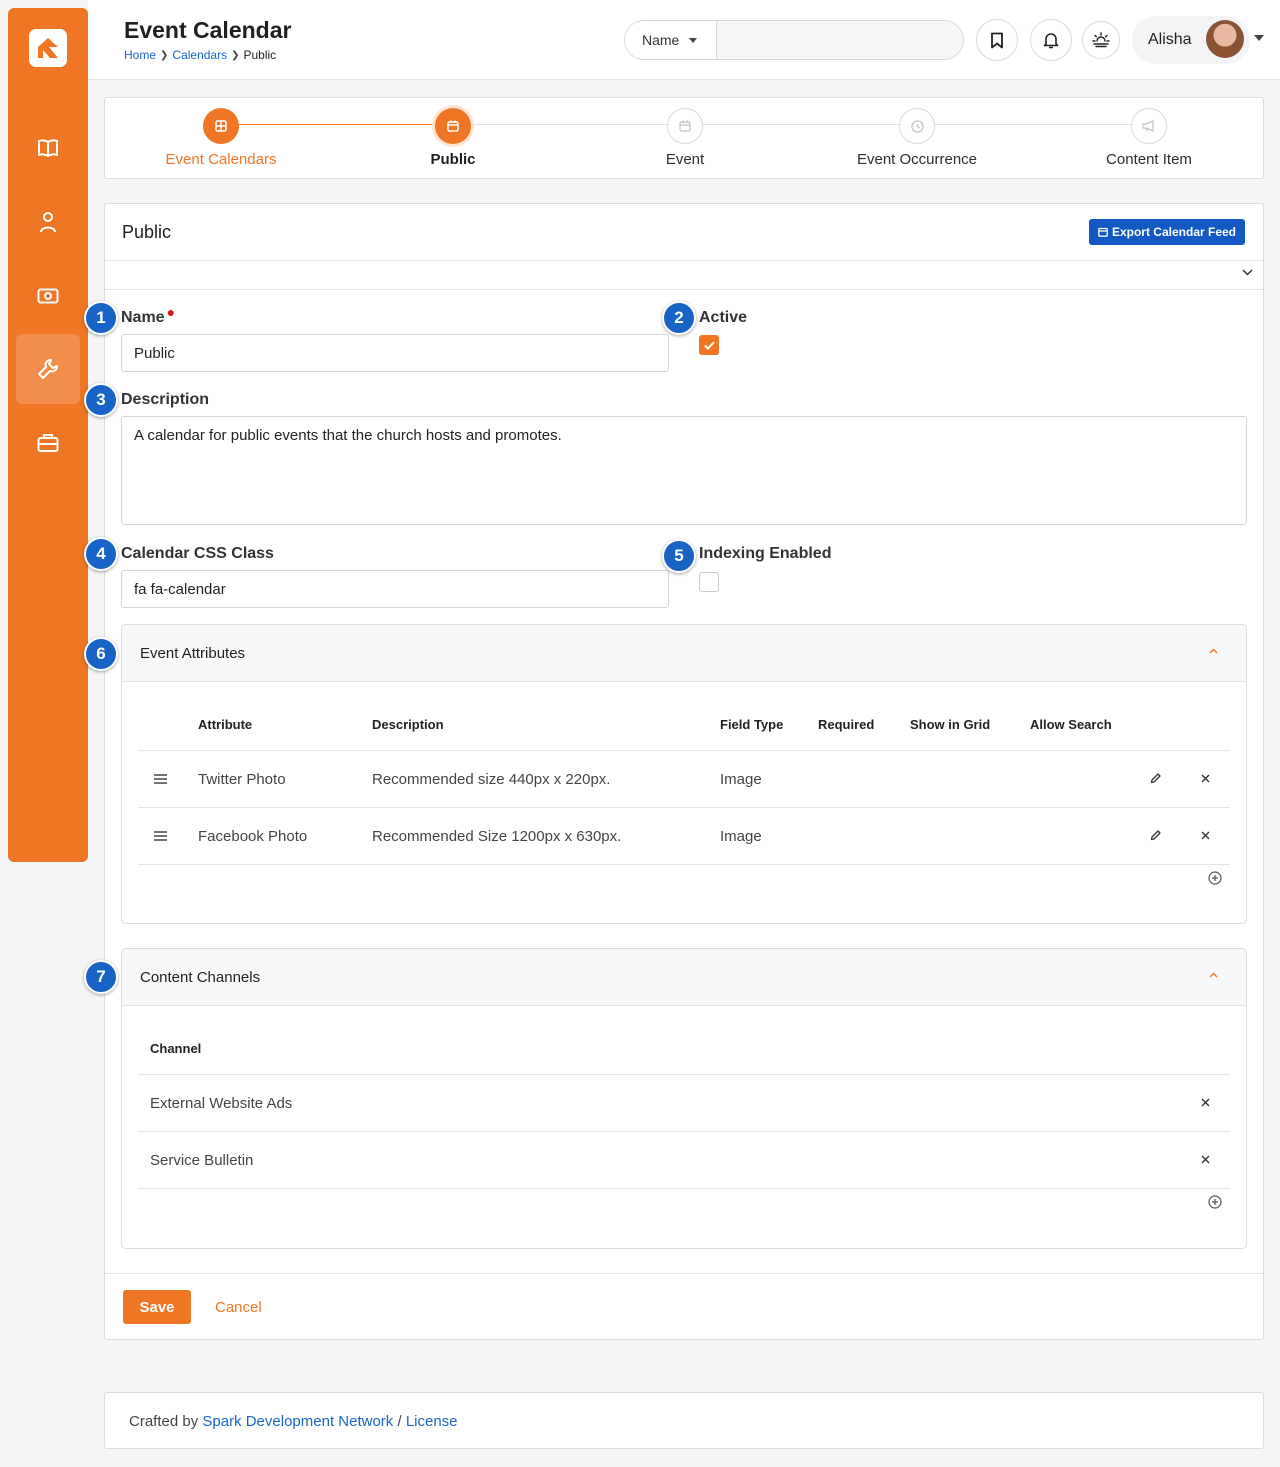  Describe the element at coordinates (48, 48) in the screenshot. I see `rock-logo` at that location.